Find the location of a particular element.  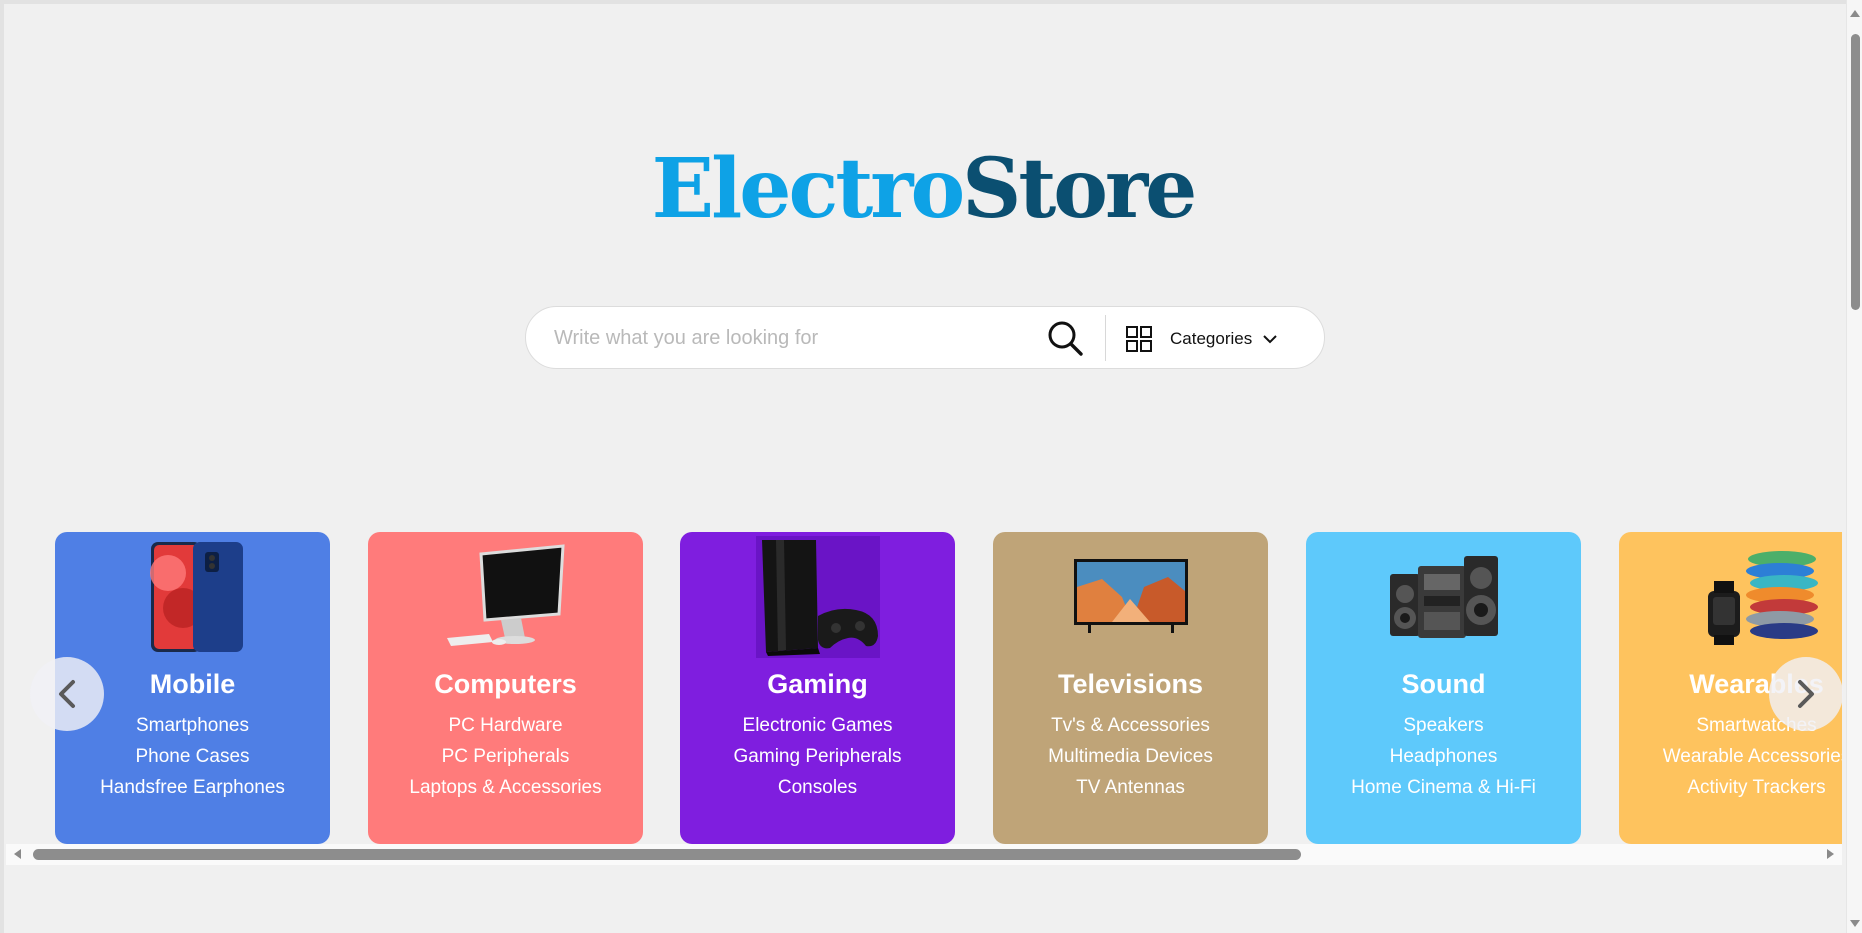

category-link: Handsfree Earphones is located at coordinates (192, 787).